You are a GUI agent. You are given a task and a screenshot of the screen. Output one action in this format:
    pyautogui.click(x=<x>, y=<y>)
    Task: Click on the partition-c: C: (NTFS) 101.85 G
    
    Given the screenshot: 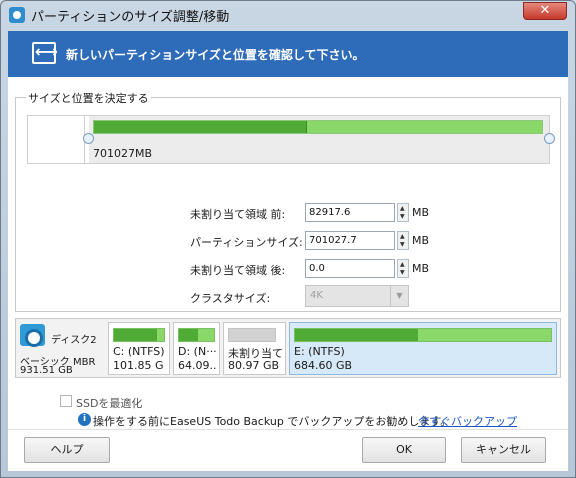 What is the action you would take?
    pyautogui.click(x=139, y=348)
    